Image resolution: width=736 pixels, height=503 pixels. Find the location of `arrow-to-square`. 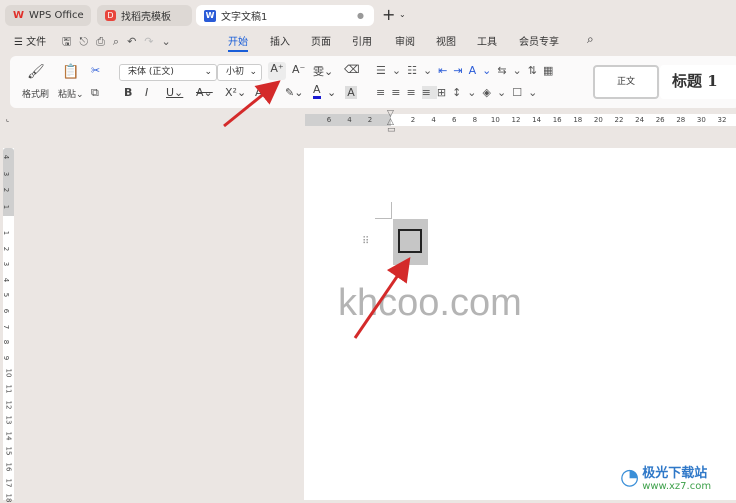

arrow-to-square is located at coordinates (382, 298).